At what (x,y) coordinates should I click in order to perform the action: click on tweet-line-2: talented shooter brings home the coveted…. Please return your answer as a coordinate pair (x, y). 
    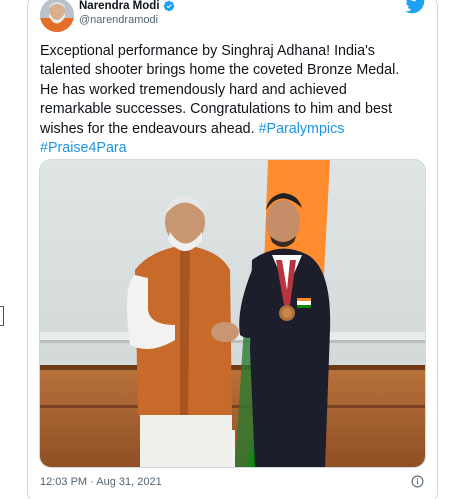
    Looking at the image, I should click on (220, 70).